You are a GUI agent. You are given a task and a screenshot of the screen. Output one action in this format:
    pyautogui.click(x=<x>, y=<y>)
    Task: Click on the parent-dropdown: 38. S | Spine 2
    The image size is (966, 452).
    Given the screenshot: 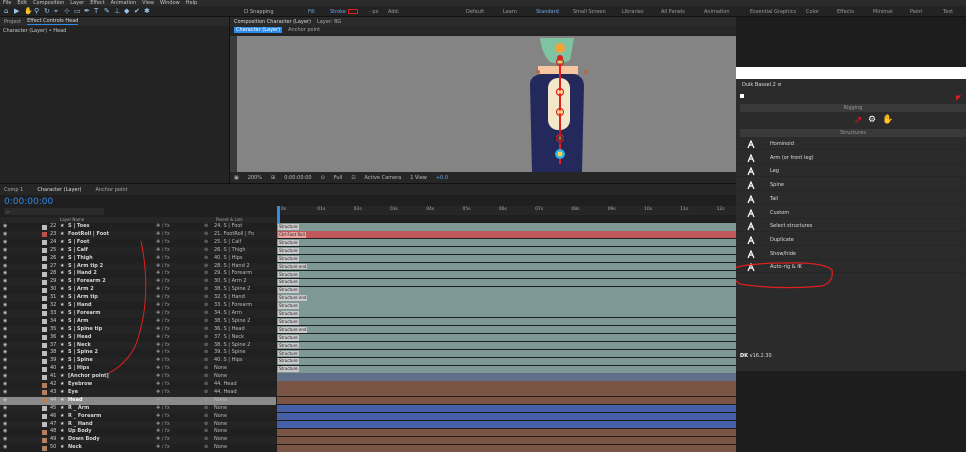 What is the action you would take?
    pyautogui.click(x=232, y=290)
    